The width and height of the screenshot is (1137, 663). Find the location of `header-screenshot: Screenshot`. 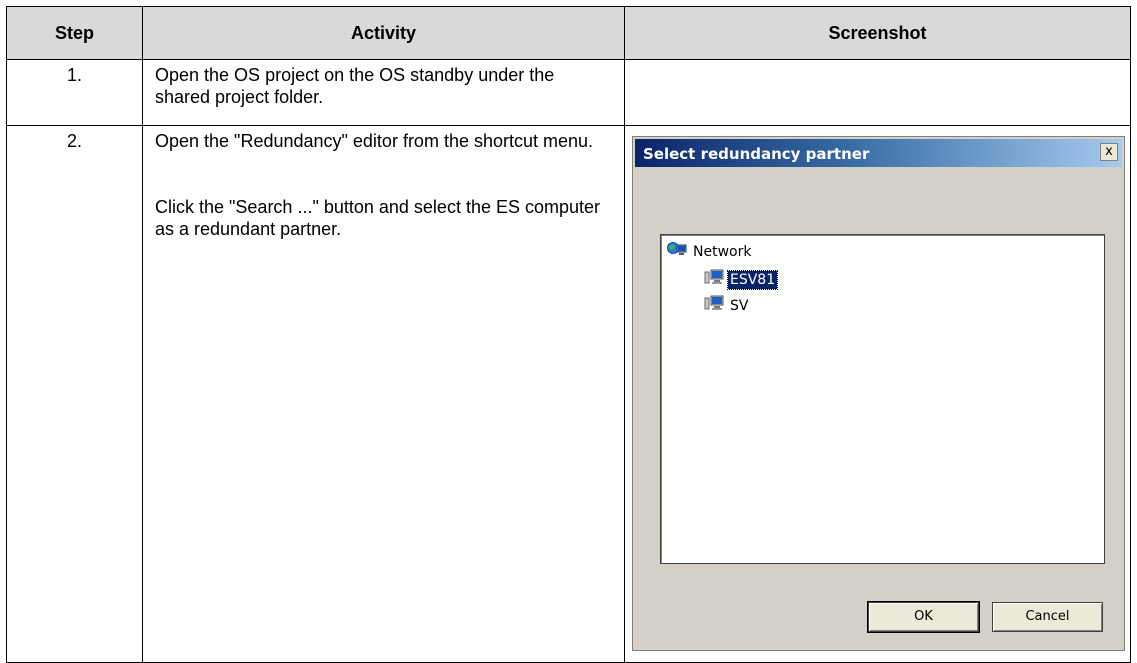

header-screenshot: Screenshot is located at coordinates (877, 33).